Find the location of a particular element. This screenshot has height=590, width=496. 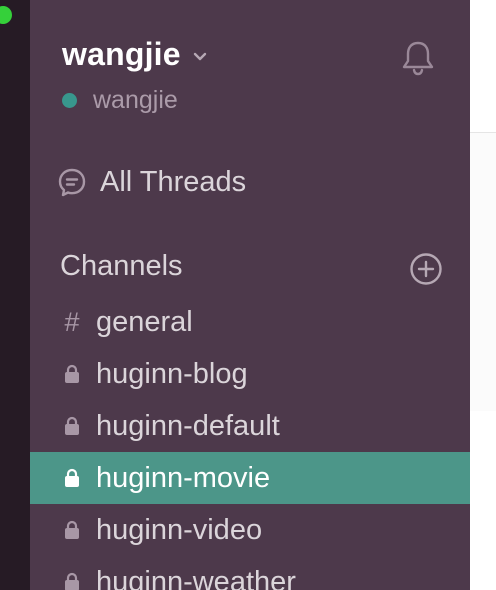

all-threads-link: All Threads is located at coordinates (151, 182).